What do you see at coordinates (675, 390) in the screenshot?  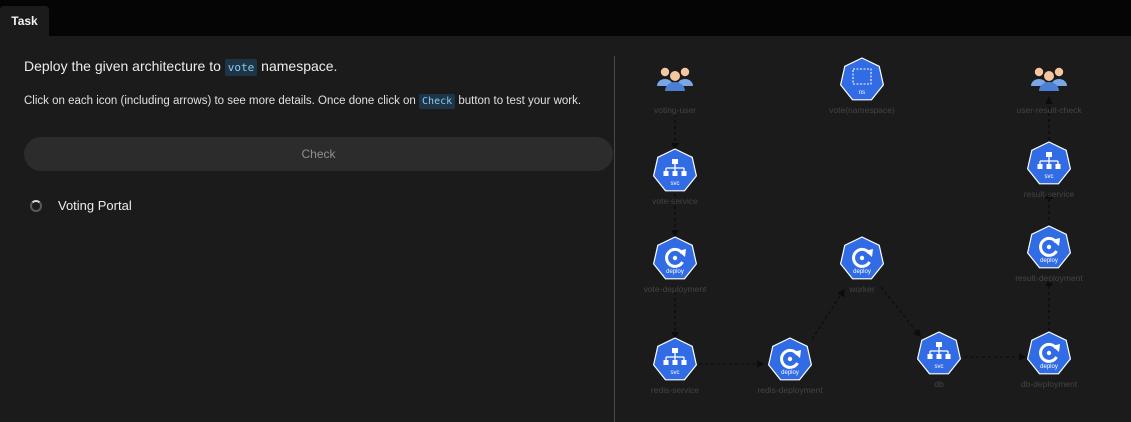 I see `node-label: redis-service` at bounding box center [675, 390].